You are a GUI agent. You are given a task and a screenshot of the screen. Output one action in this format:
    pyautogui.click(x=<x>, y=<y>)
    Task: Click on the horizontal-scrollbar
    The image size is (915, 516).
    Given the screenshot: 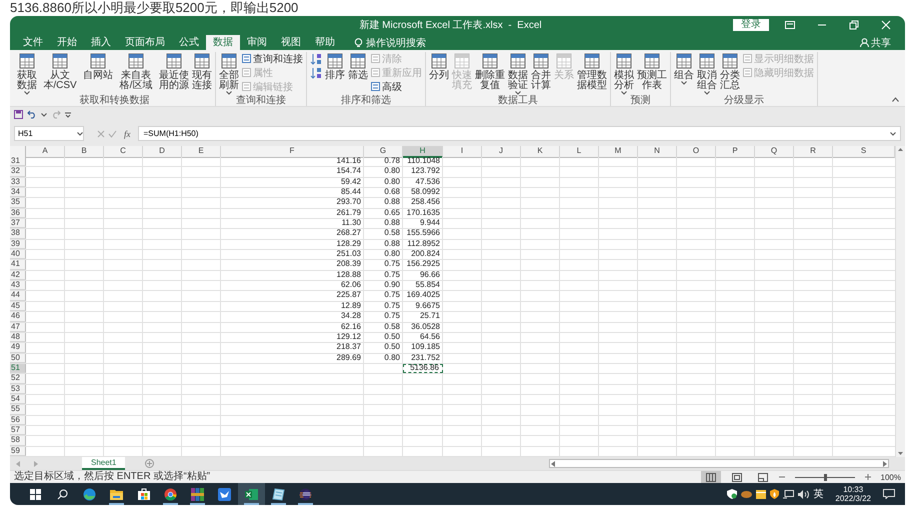 What is the action you would take?
    pyautogui.click(x=719, y=463)
    